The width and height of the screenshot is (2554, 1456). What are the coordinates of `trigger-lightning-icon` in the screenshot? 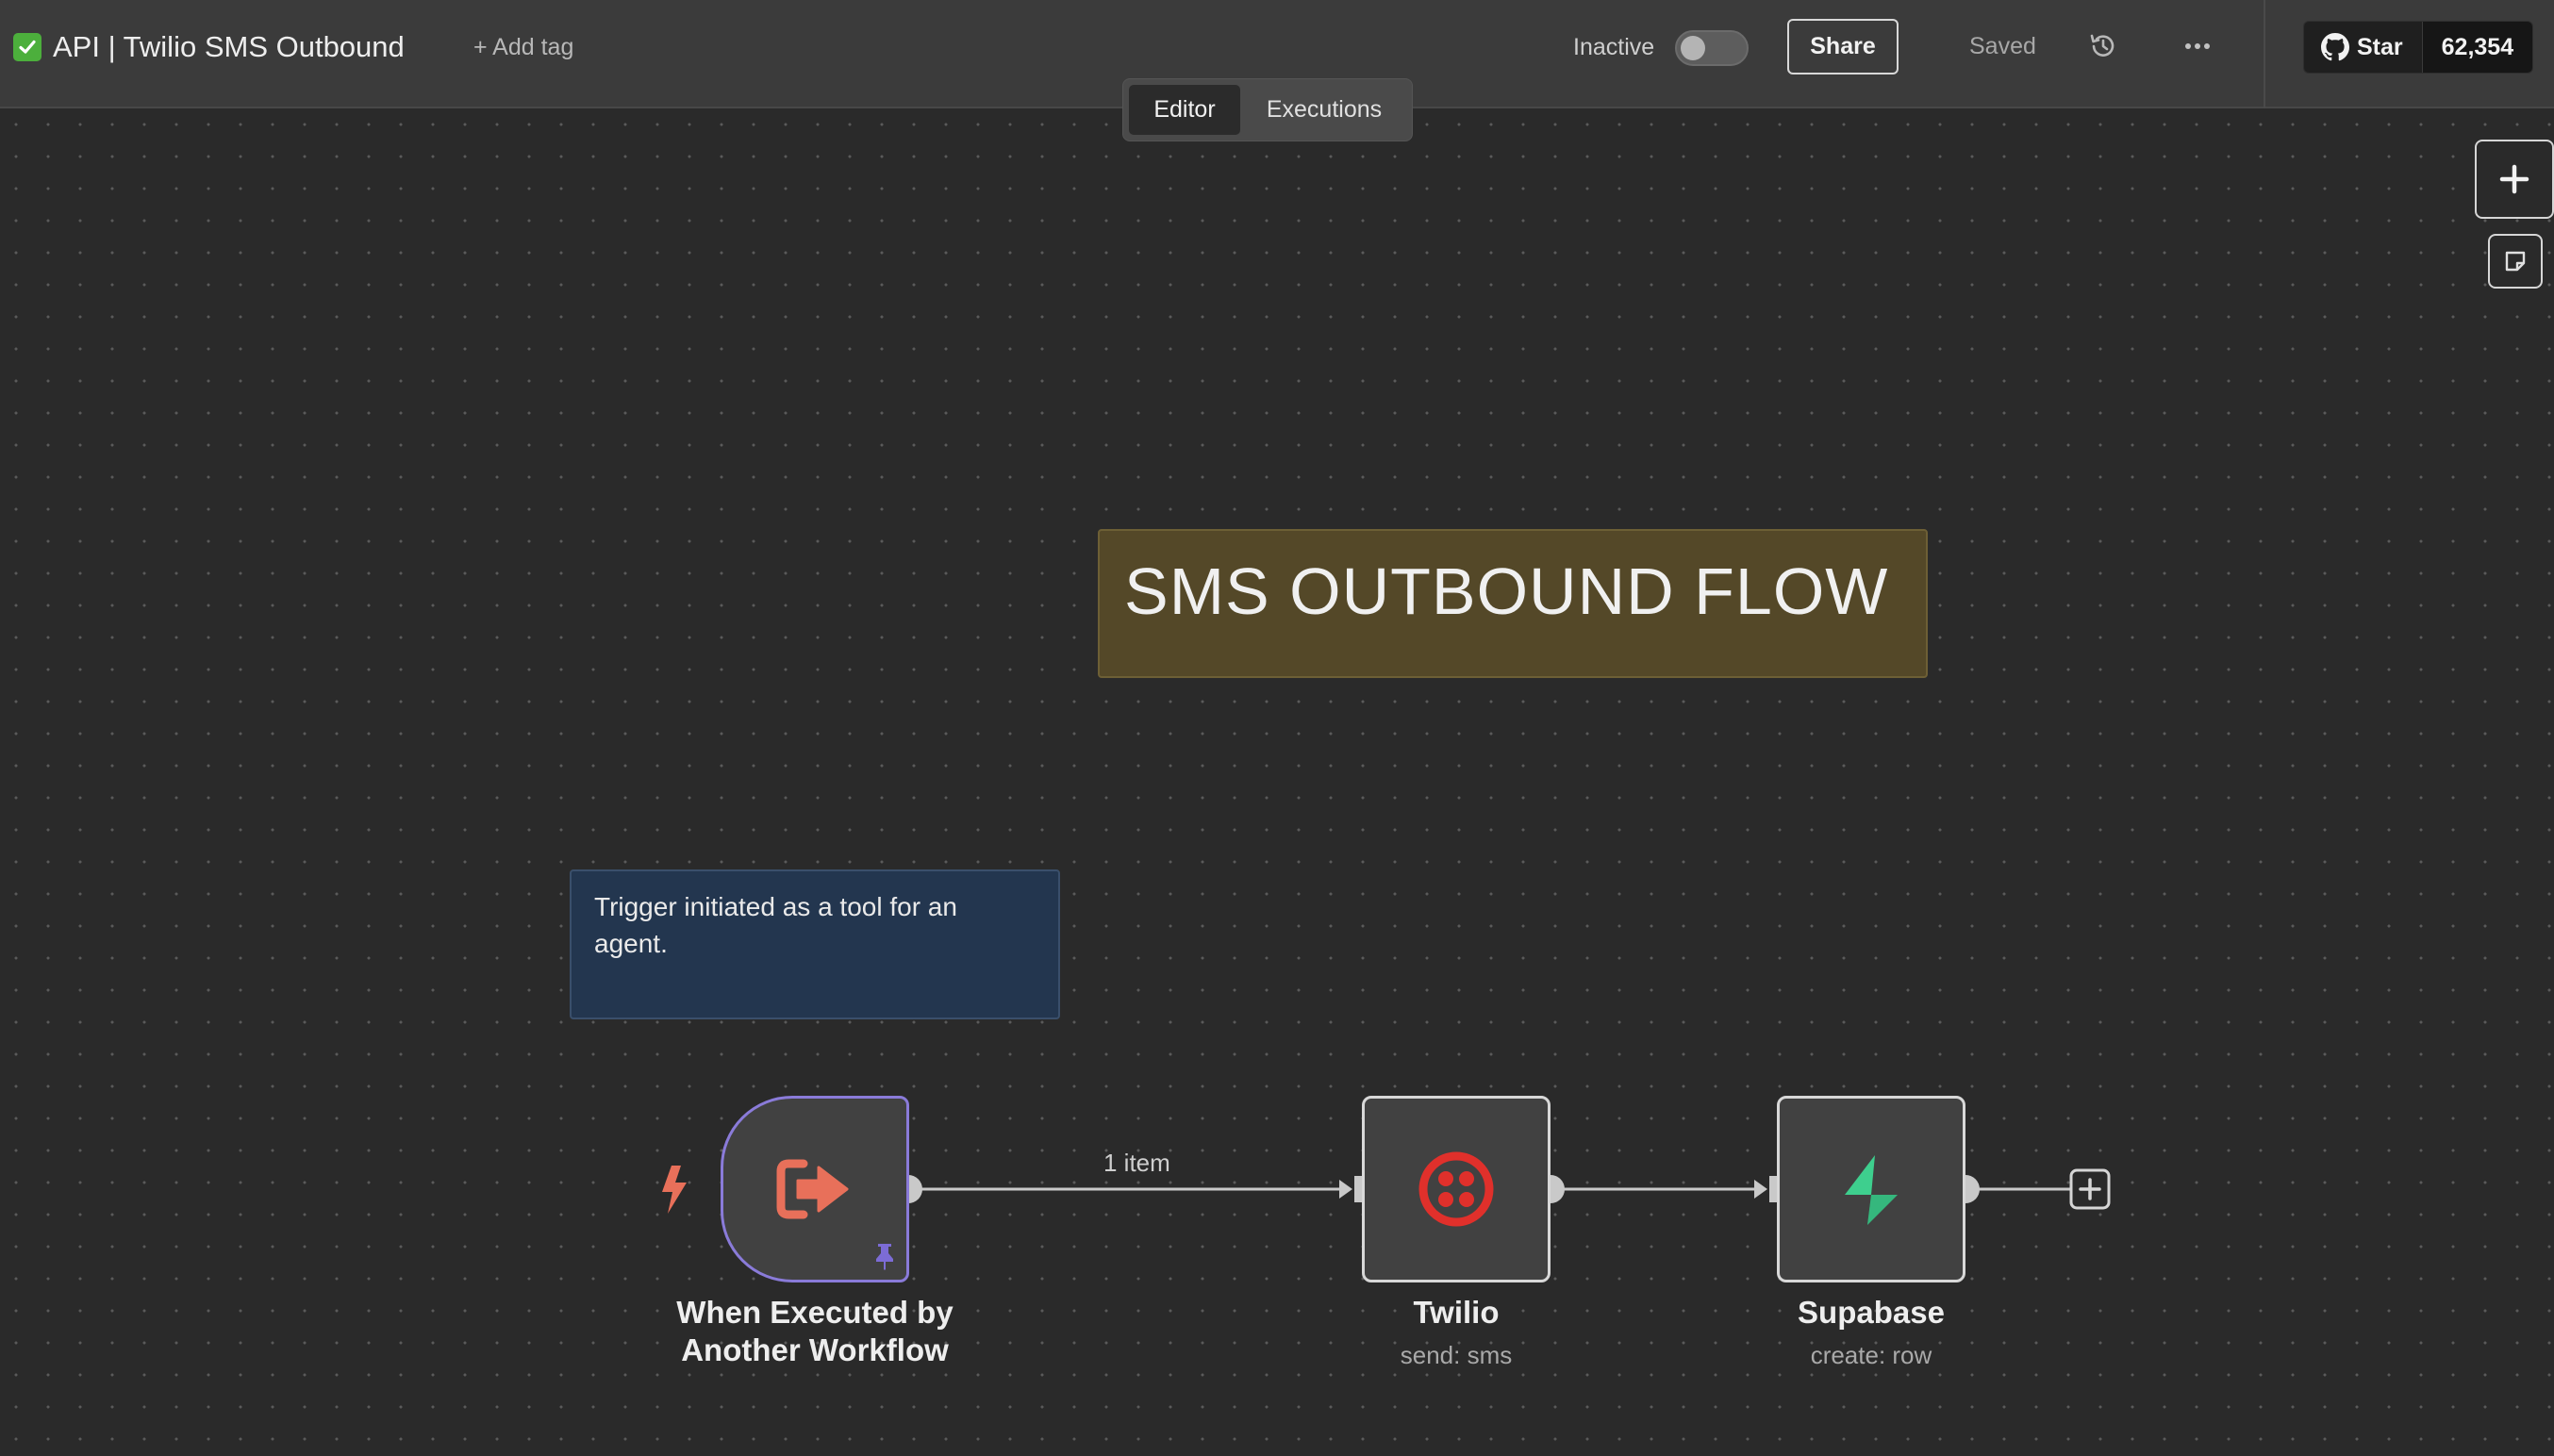 It's located at (674, 1190).